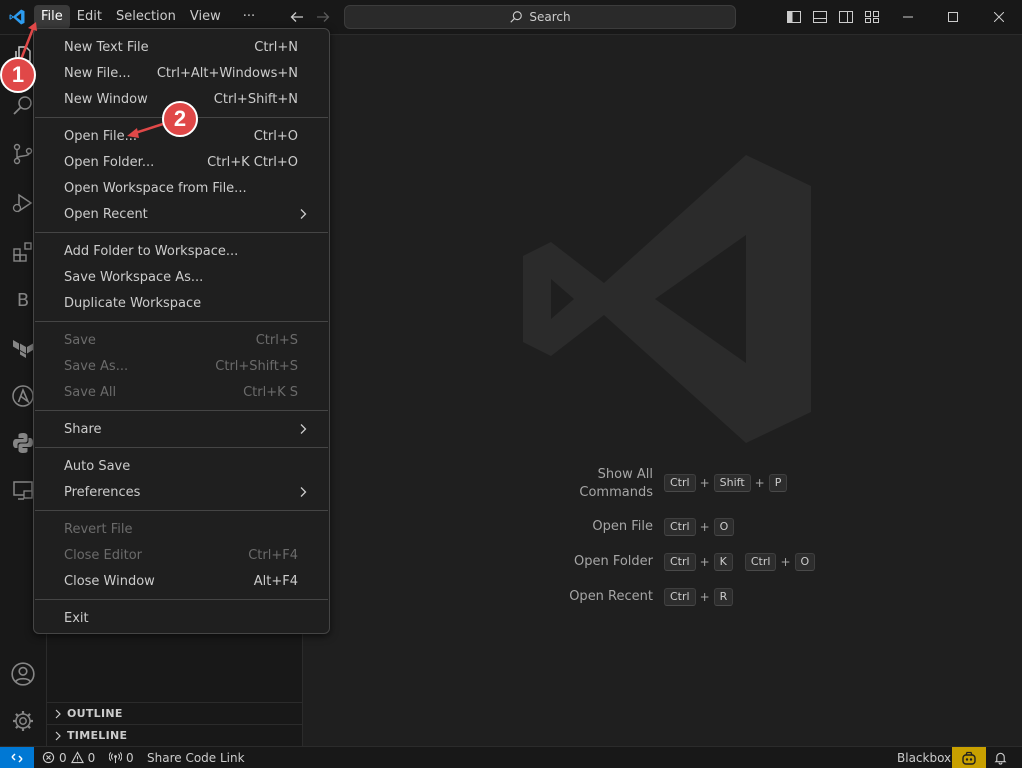 The width and height of the screenshot is (1022, 768). I want to click on menu-close-editor: Close Editor Ctrl+F4, so click(181, 555).